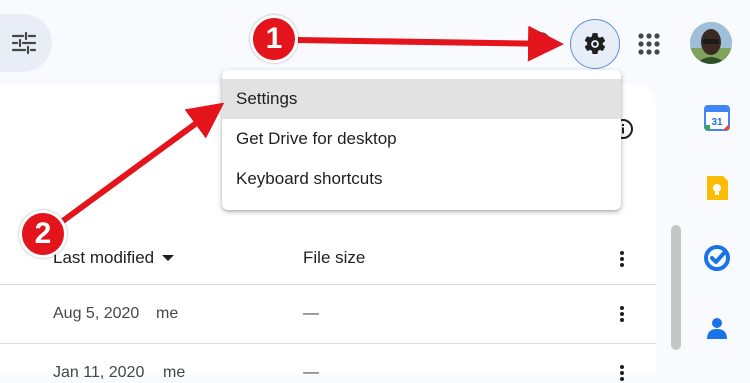  What do you see at coordinates (622, 259) in the screenshot?
I see `column-options-icon` at bounding box center [622, 259].